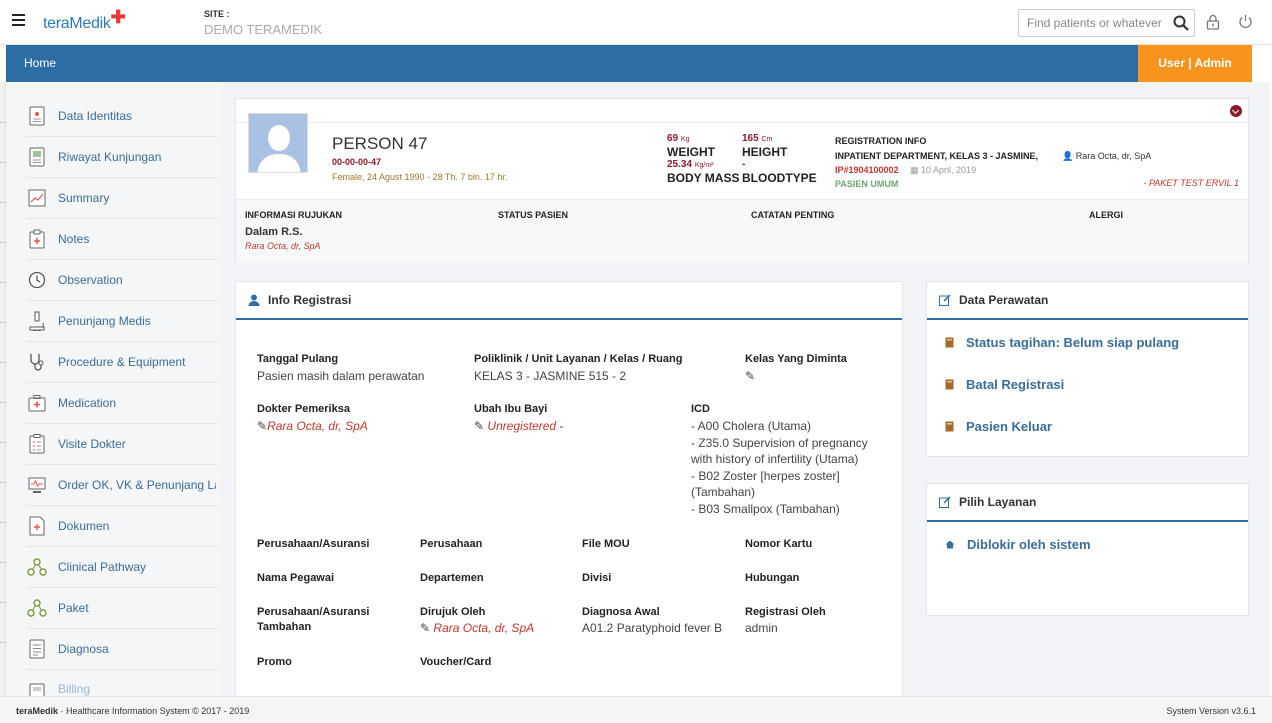 This screenshot has width=1272, height=723. Describe the element at coordinates (312, 426) in the screenshot. I see `dokter-pemeriksa-link: ✎Rara Octa, dr, SpA` at that location.